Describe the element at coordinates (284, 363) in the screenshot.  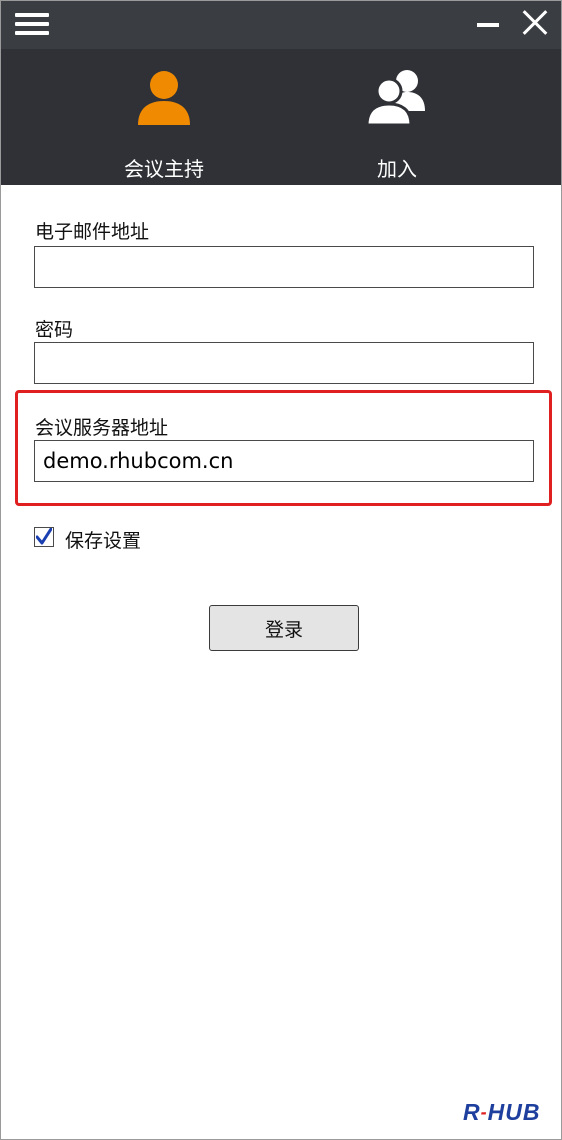
I see `password-field` at that location.